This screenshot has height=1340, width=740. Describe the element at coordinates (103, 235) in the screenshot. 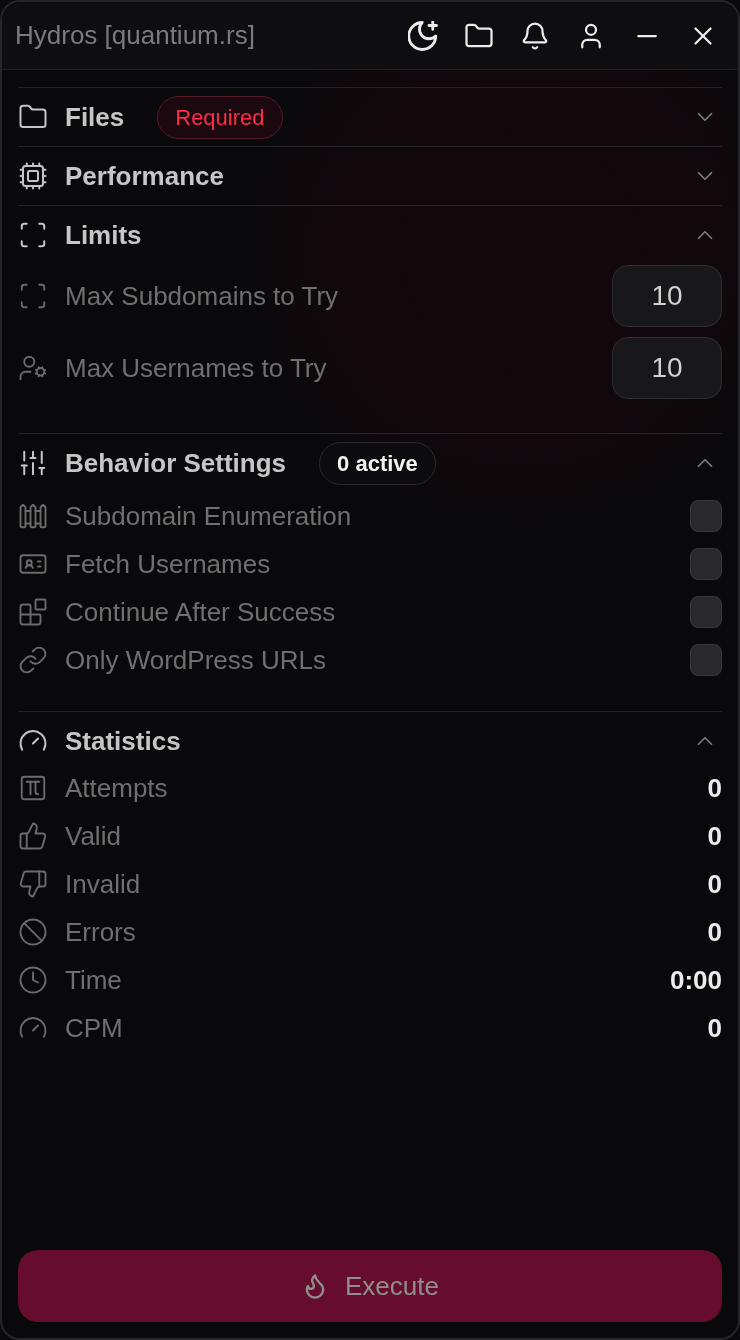

I see `section-title: Limits` at that location.